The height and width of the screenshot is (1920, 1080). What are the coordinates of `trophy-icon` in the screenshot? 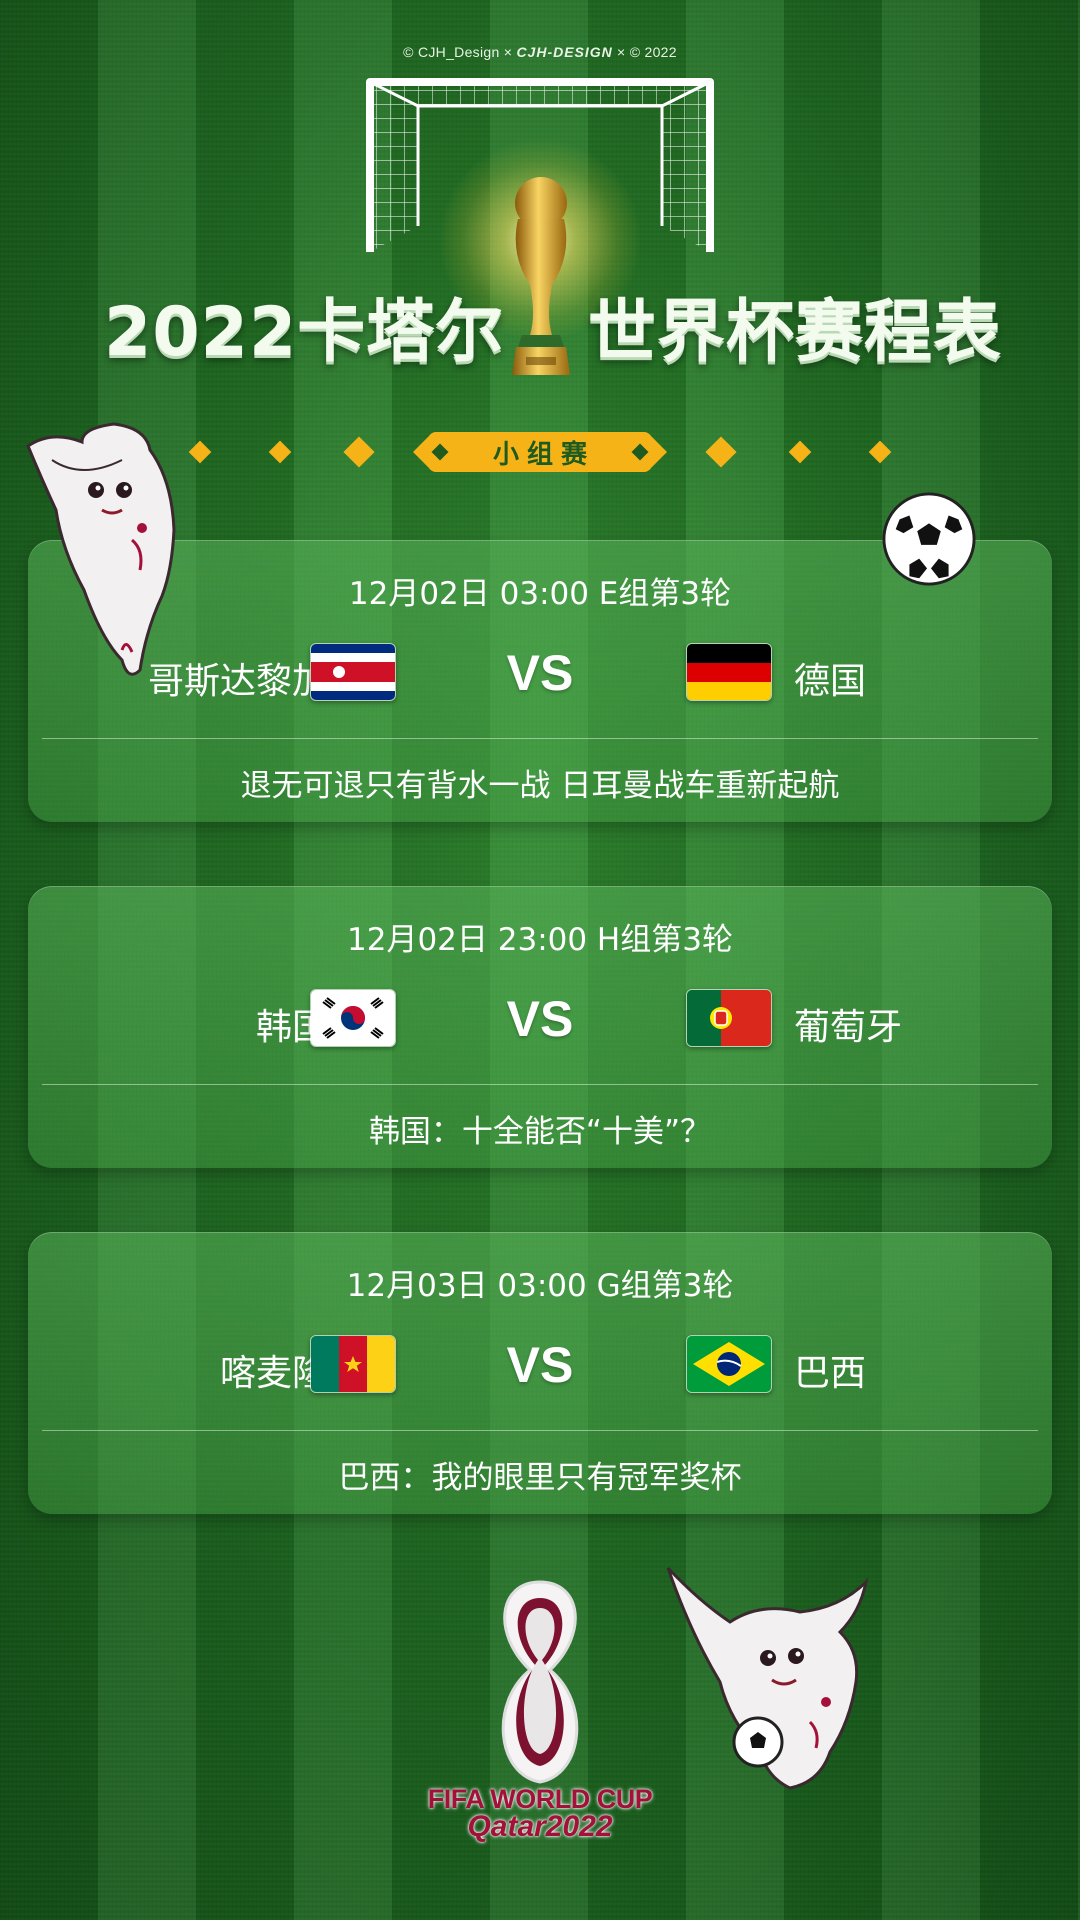 It's located at (541, 276).